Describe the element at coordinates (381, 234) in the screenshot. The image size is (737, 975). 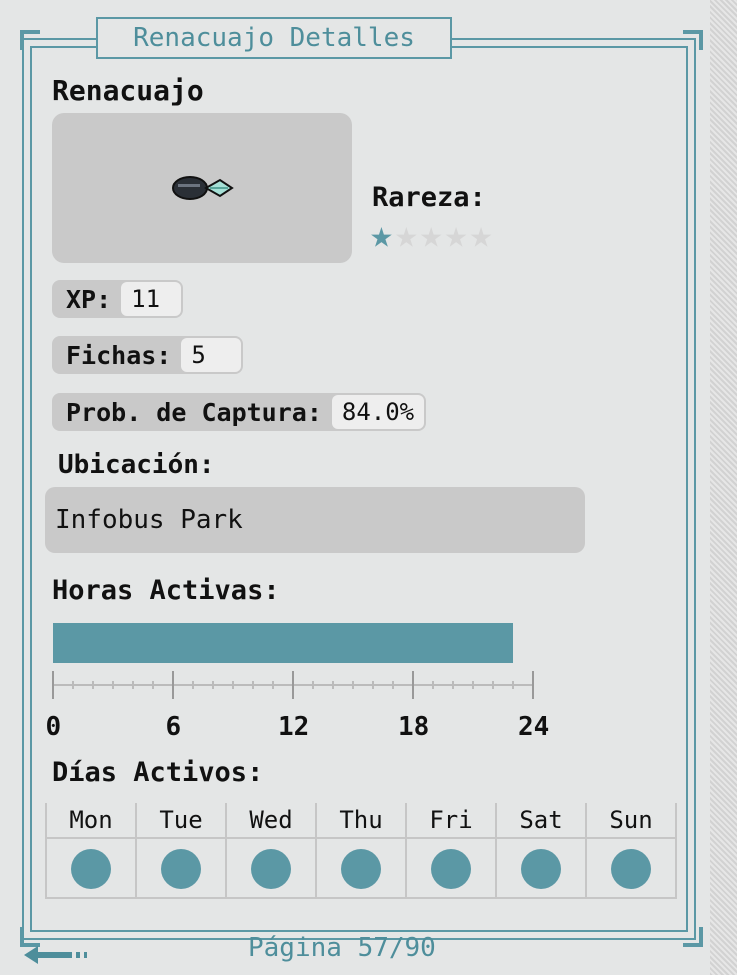
I see `rarity-star-filled-icon: ★` at that location.